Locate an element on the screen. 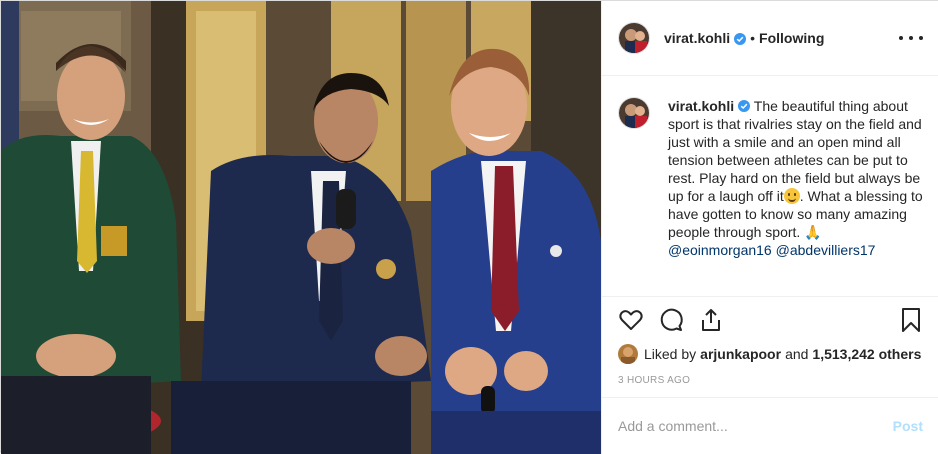  likes-conjunction: and is located at coordinates (797, 354).